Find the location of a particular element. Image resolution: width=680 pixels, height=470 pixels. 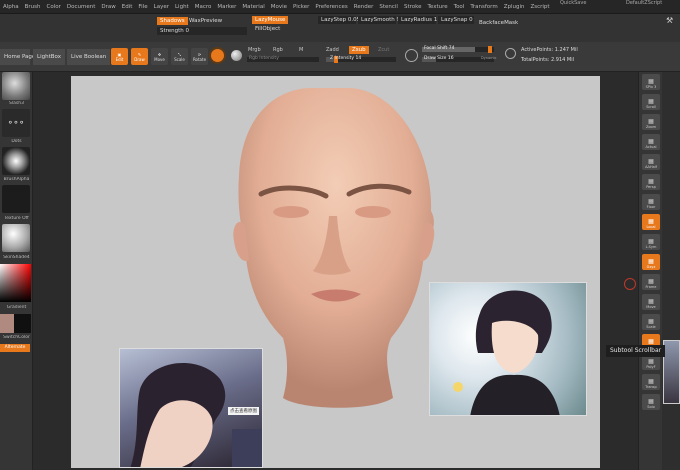

zadd-toggle: Zadd is located at coordinates (332, 50).